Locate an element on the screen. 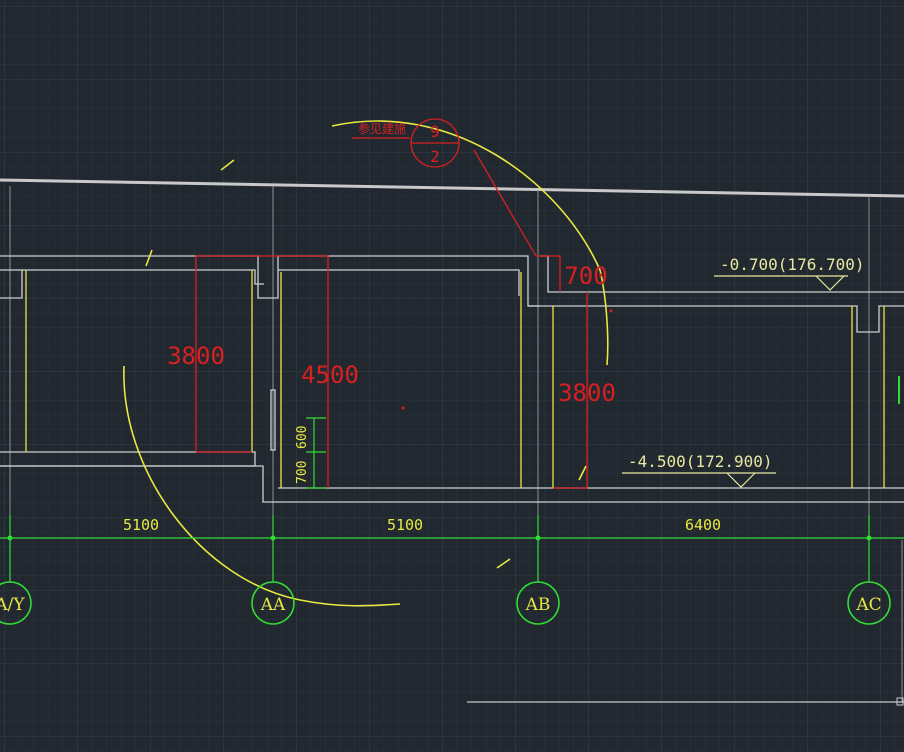  small-dim-lower-label: 700 is located at coordinates (302, 472).